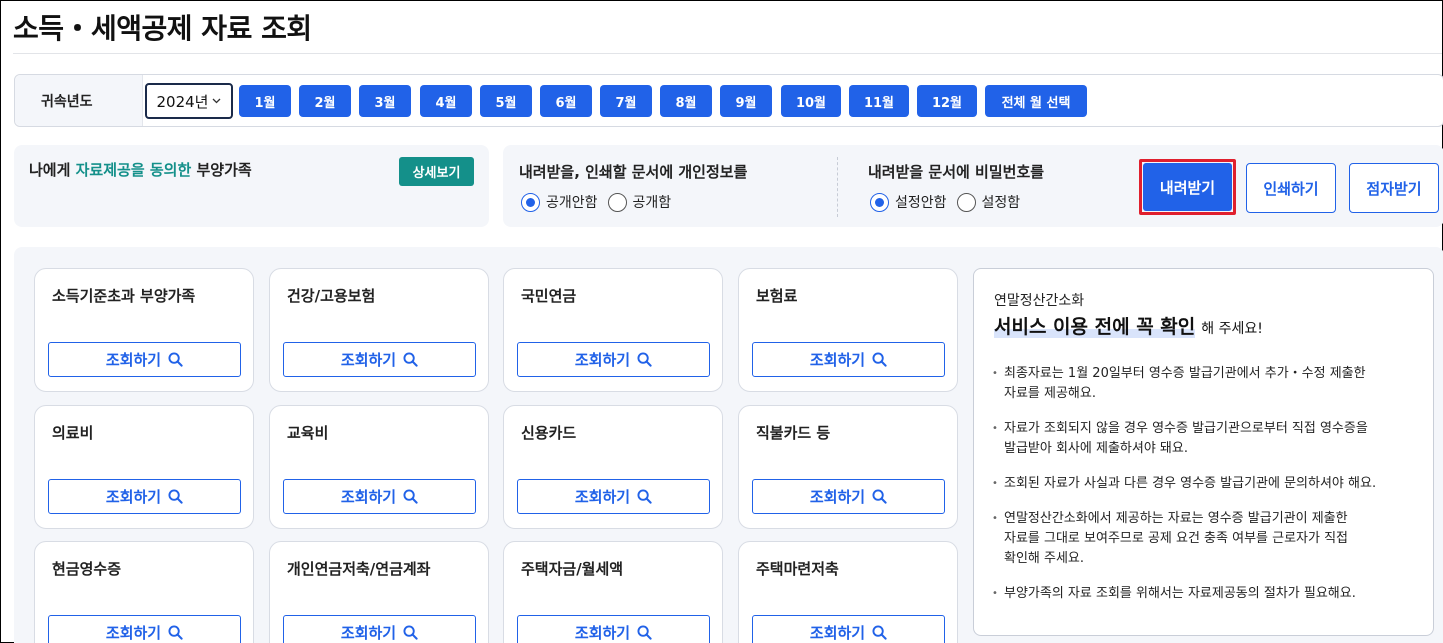  Describe the element at coordinates (572, 203) in the screenshot. I see `privacy-label-hide: 공개안함` at that location.